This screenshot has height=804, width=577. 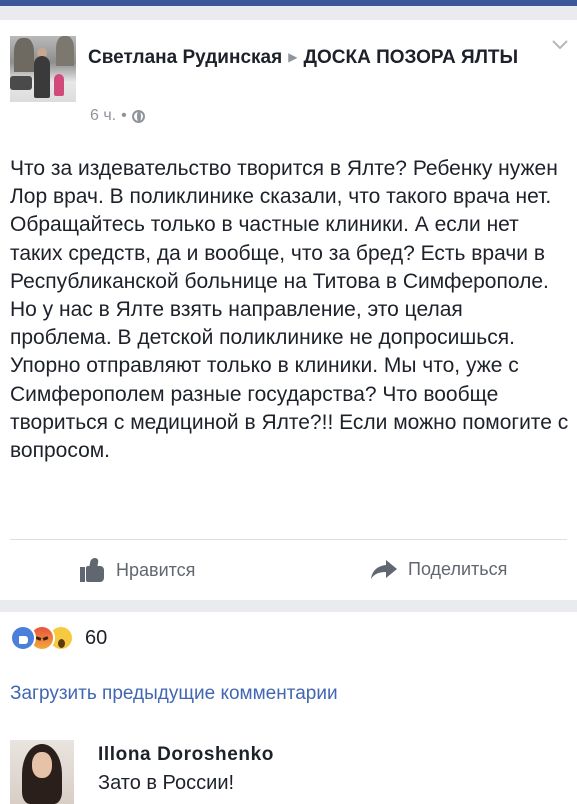 What do you see at coordinates (288, 13) in the screenshot?
I see `feed-gap-top` at bounding box center [288, 13].